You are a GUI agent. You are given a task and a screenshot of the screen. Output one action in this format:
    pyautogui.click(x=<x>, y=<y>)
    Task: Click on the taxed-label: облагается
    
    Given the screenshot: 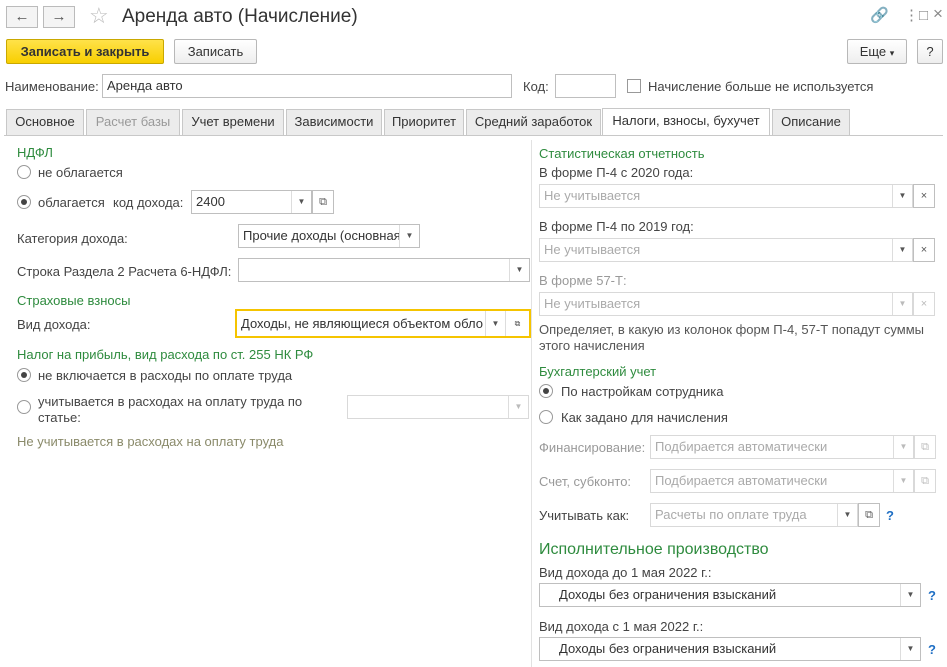 What is the action you would take?
    pyautogui.click(x=71, y=202)
    